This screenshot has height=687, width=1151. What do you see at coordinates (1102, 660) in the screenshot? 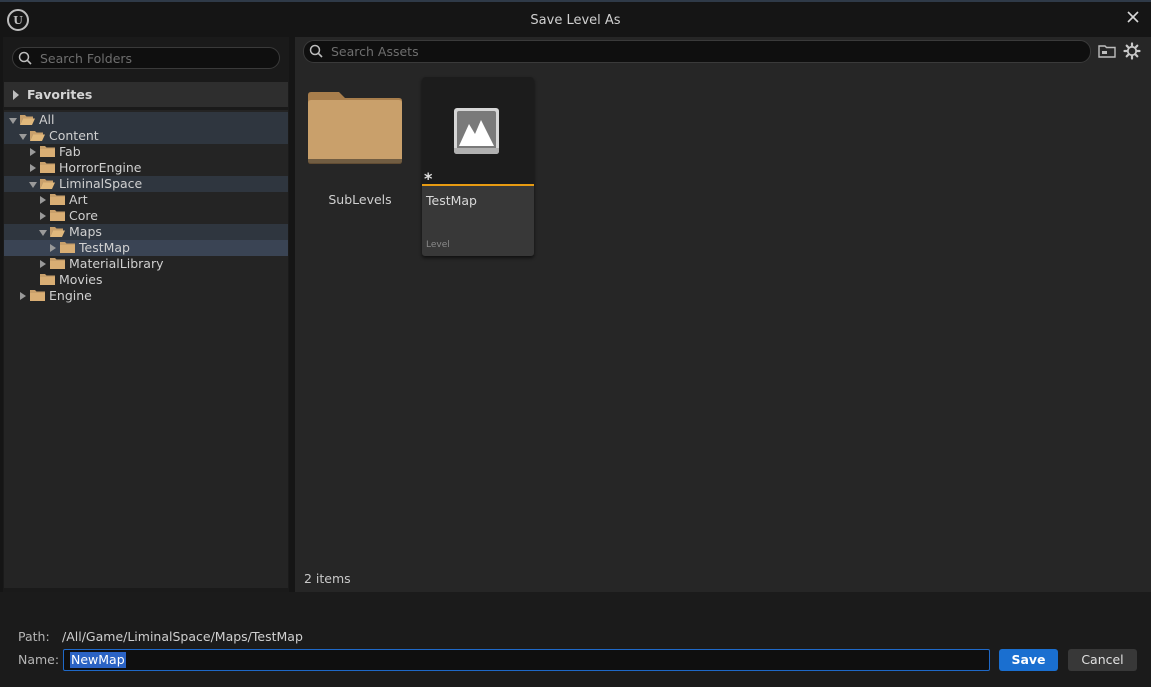
I see `cancel-button: Cancel` at bounding box center [1102, 660].